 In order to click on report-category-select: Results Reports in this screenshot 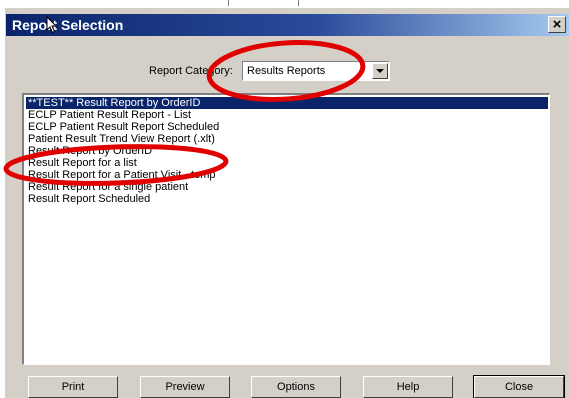, I will do `click(316, 71)`.